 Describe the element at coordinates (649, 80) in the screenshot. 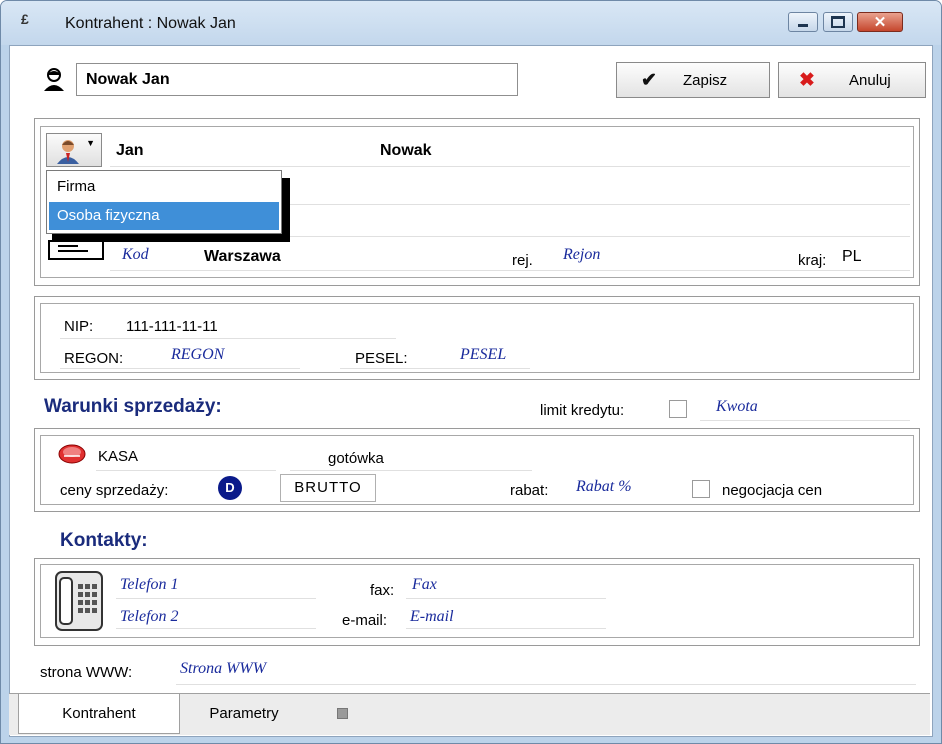

I see `check-icon: ✔` at that location.